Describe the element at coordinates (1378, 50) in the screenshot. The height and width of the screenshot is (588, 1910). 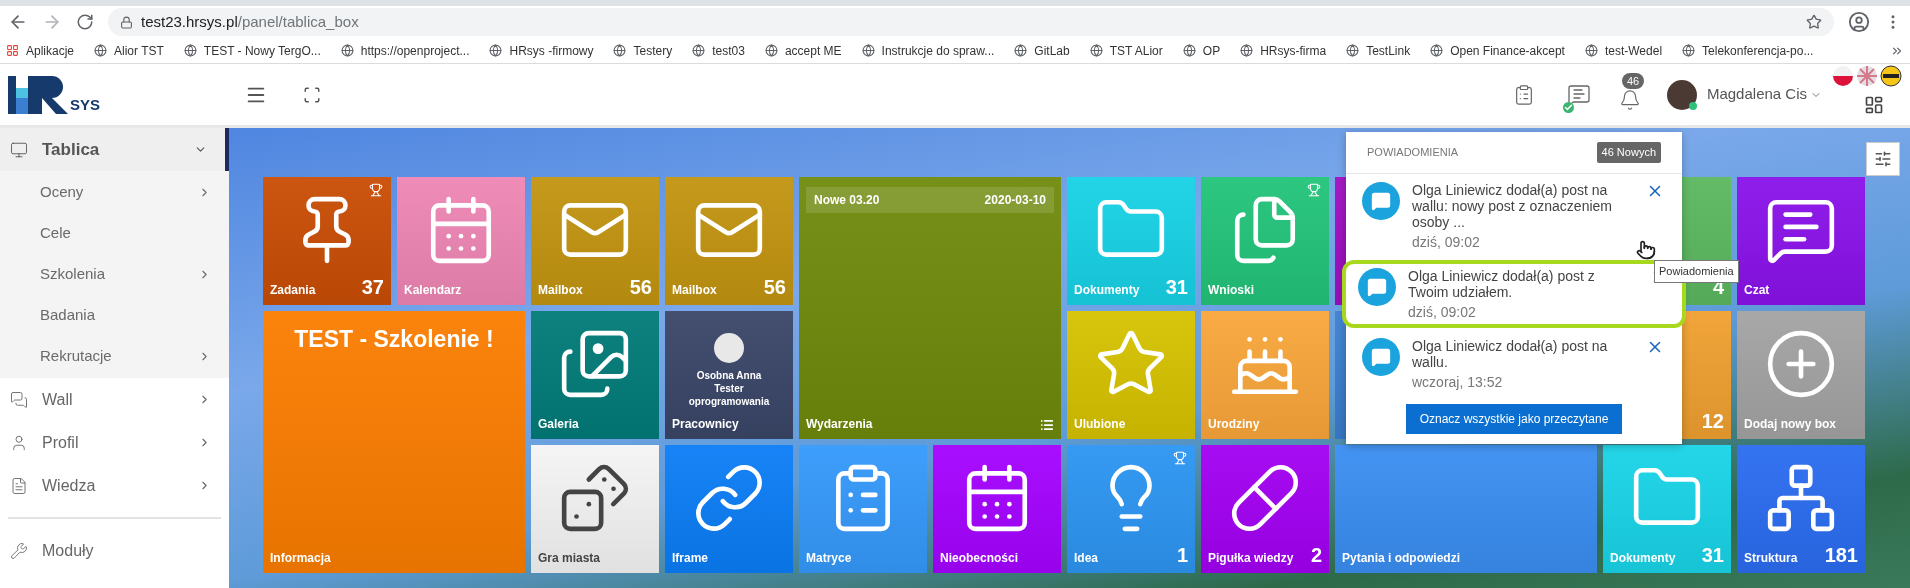
I see `bookmark: TestLink` at that location.